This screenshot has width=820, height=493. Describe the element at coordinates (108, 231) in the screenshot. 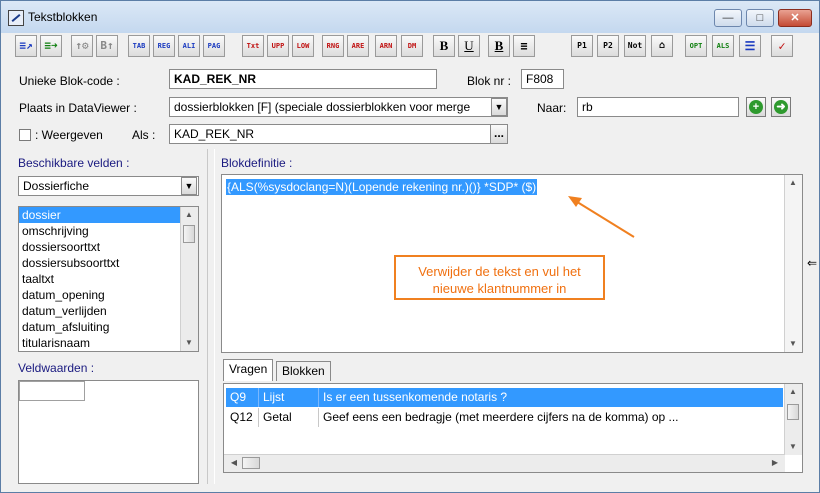

I see `list-item: omschrijving` at that location.